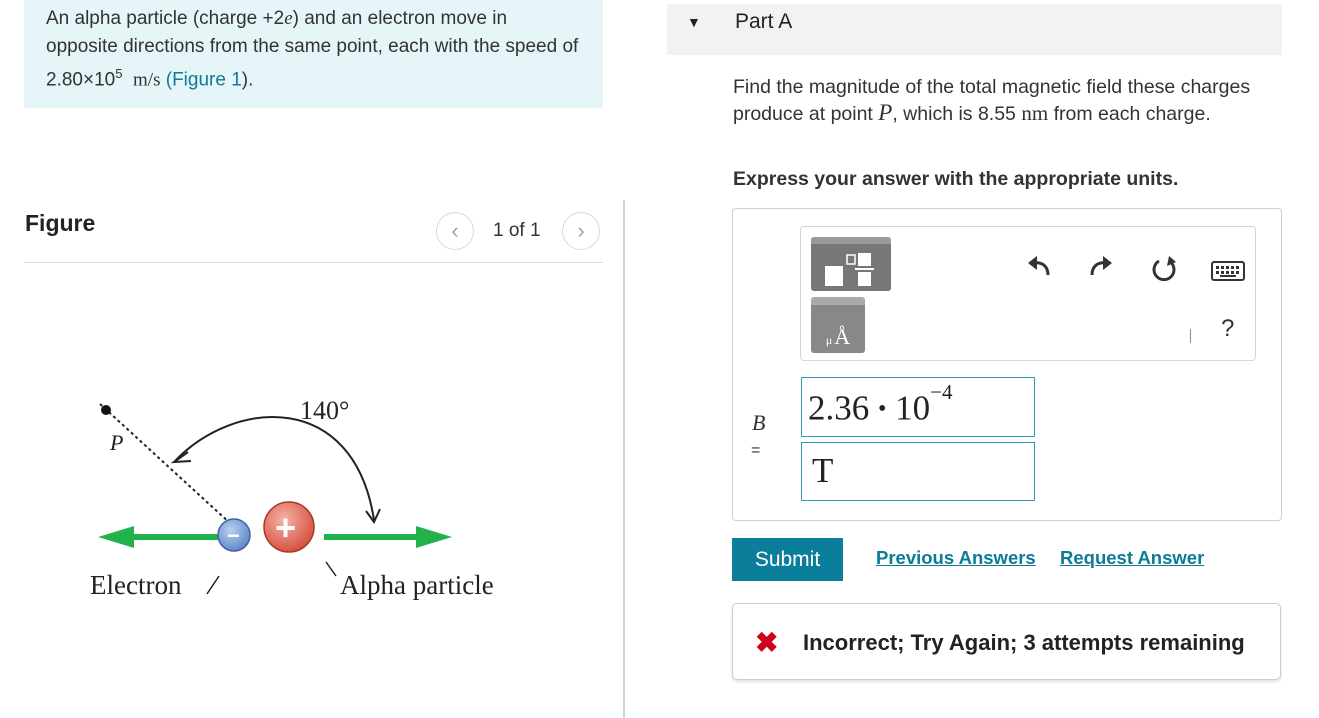 This screenshot has height=718, width=1319. Describe the element at coordinates (885, 112) in the screenshot. I see `point-symbol: P` at that location.